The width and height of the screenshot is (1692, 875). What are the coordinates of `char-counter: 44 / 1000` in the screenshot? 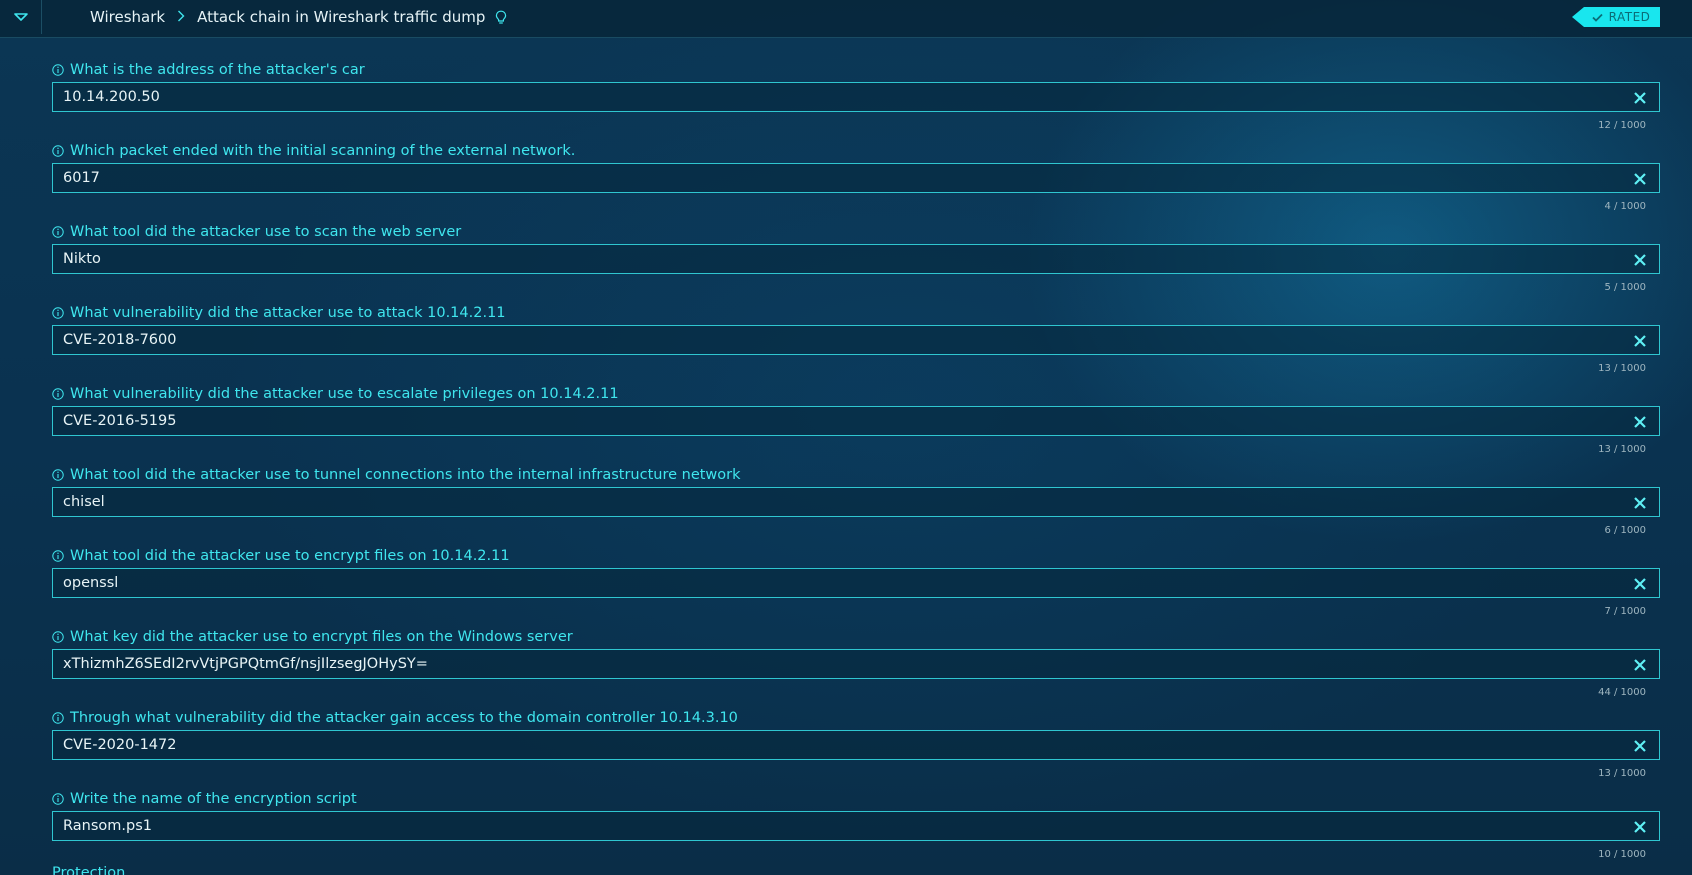 It's located at (1622, 692).